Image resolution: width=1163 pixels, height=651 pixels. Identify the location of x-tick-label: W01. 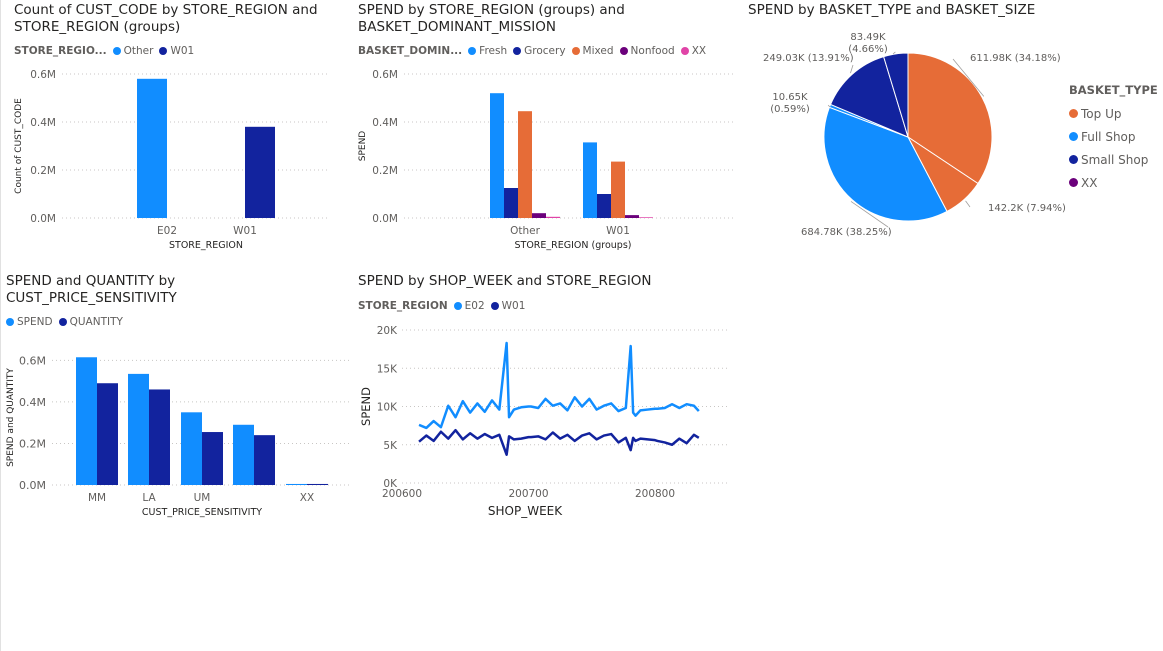
(618, 231).